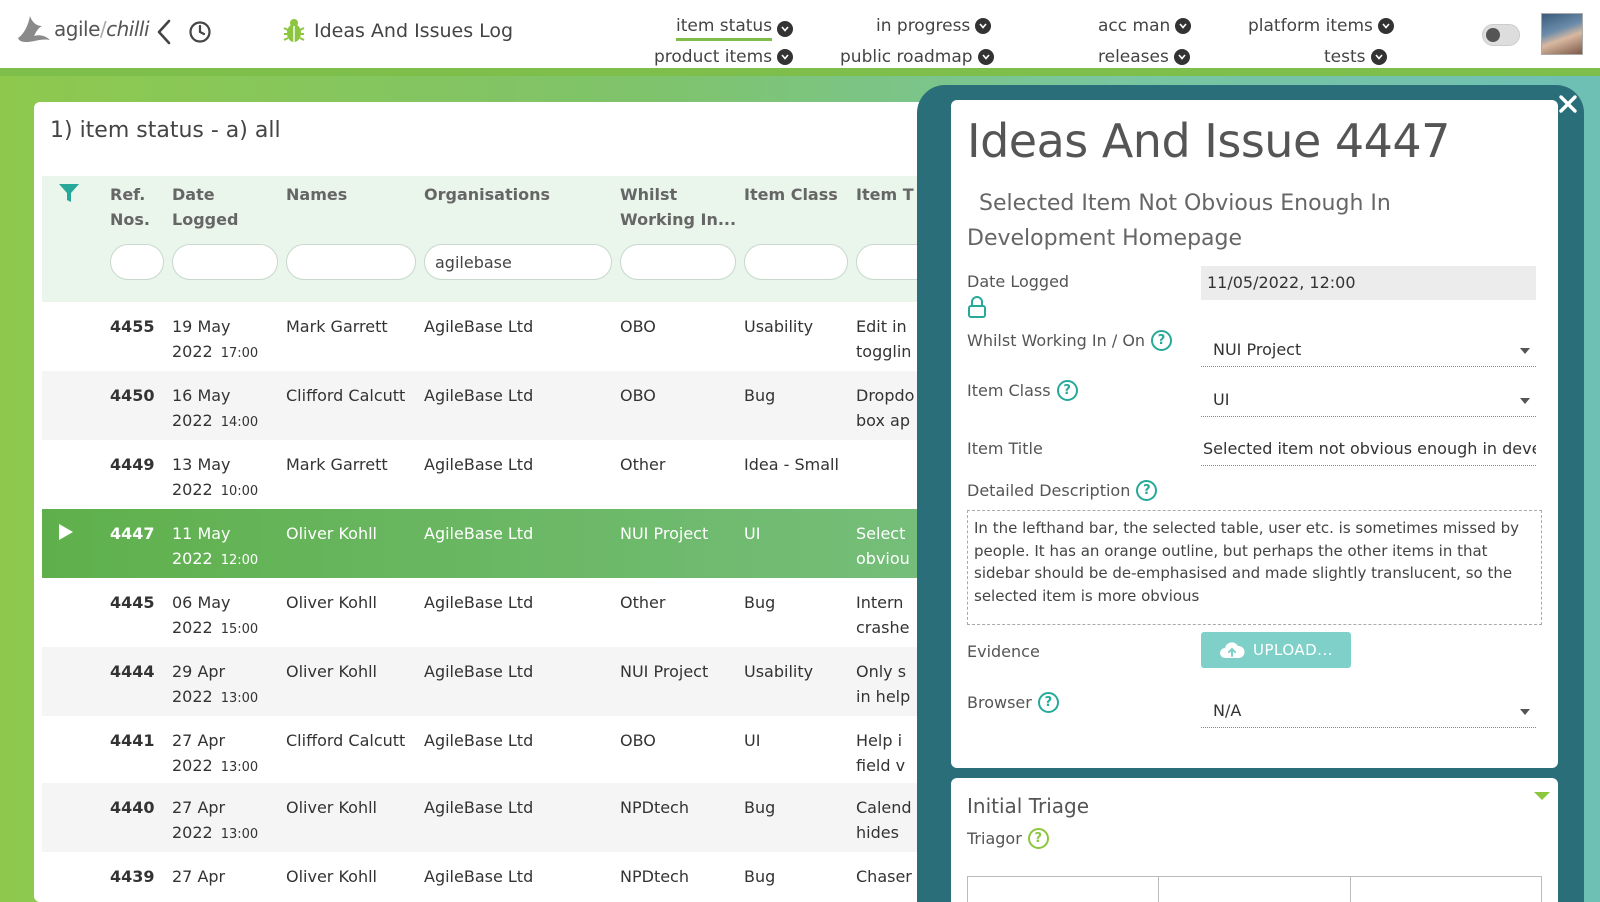 The width and height of the screenshot is (1600, 902). I want to click on col-header-line: Item Class, so click(791, 194).